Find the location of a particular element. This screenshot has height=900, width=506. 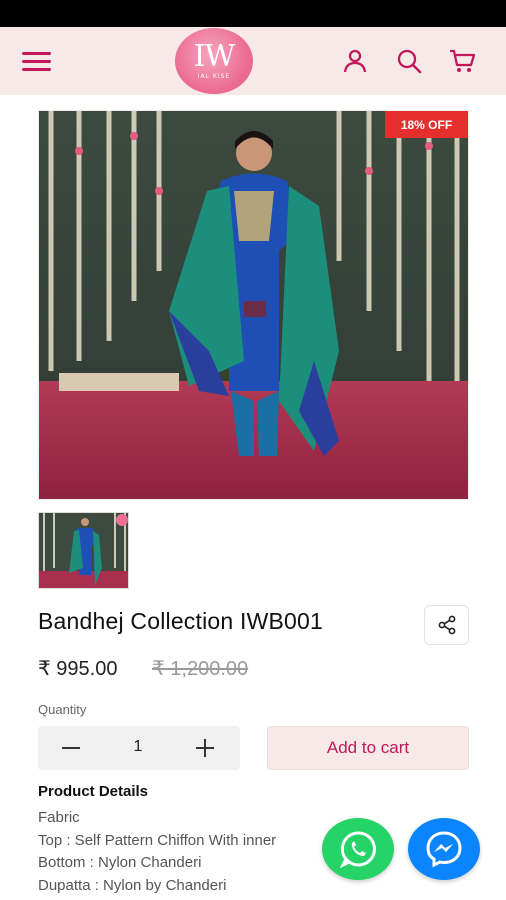

product-thumbnail is located at coordinates (83, 550).